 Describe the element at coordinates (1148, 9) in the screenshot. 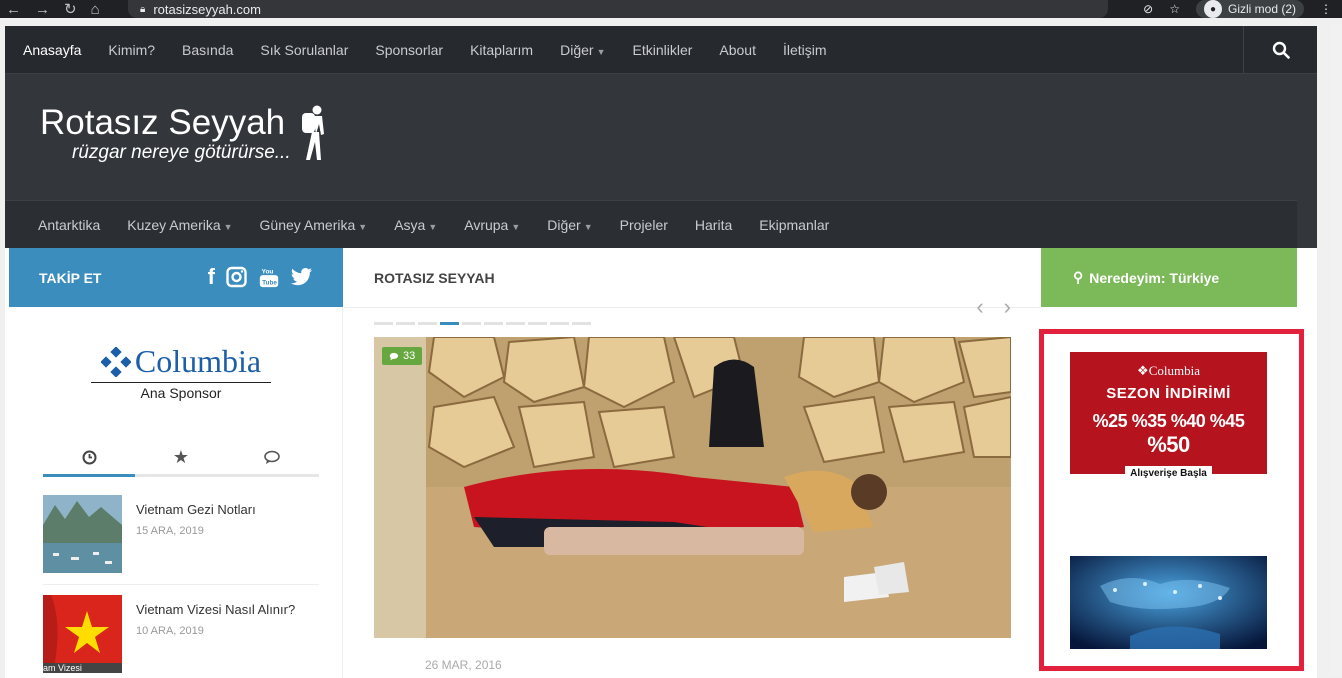

I see `eye-off-icon: ⊘` at that location.